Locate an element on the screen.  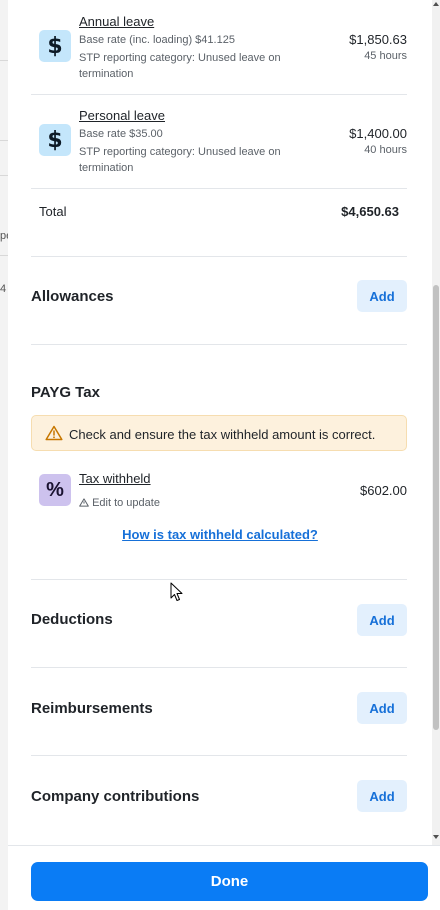
panel-footer: Done is located at coordinates (224, 877).